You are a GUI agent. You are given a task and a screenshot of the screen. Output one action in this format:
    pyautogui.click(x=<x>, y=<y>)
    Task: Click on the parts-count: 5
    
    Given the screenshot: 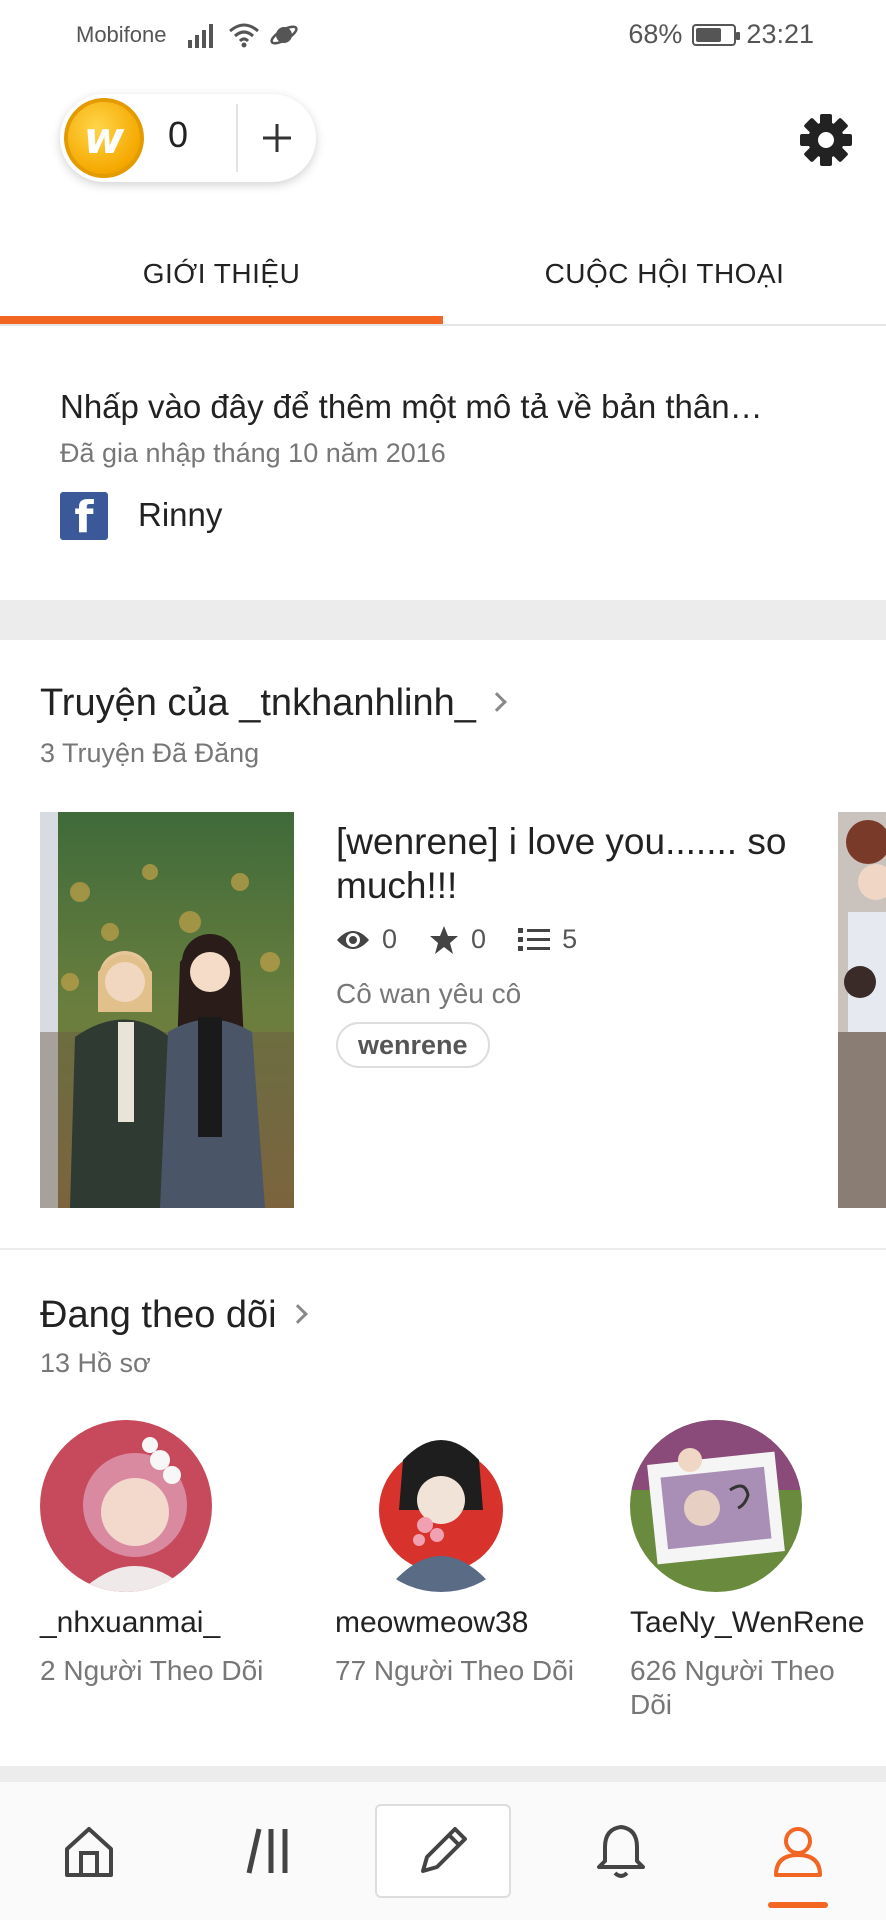 What is the action you would take?
    pyautogui.click(x=570, y=939)
    